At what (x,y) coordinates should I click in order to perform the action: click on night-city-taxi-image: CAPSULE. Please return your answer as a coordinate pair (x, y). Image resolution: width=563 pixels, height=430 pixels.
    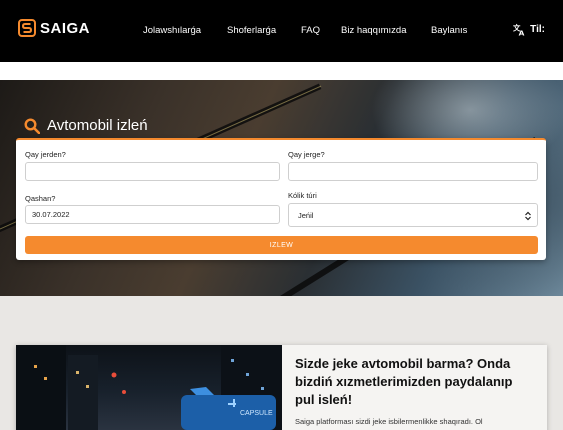
    Looking at the image, I should click on (149, 387).